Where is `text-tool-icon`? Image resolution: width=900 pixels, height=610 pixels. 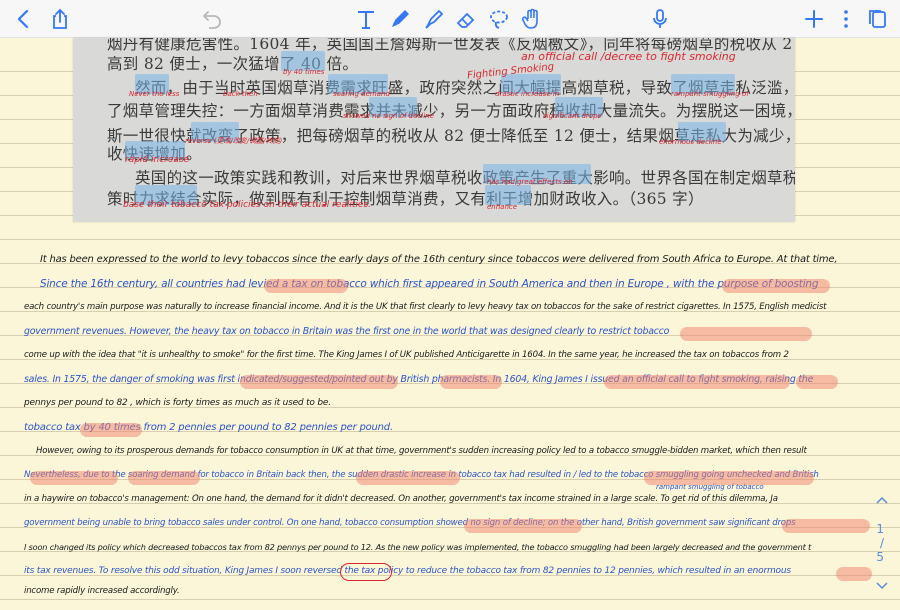
text-tool-icon is located at coordinates (366, 19).